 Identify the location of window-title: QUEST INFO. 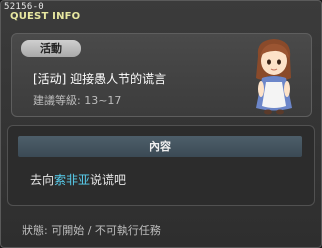
(45, 16).